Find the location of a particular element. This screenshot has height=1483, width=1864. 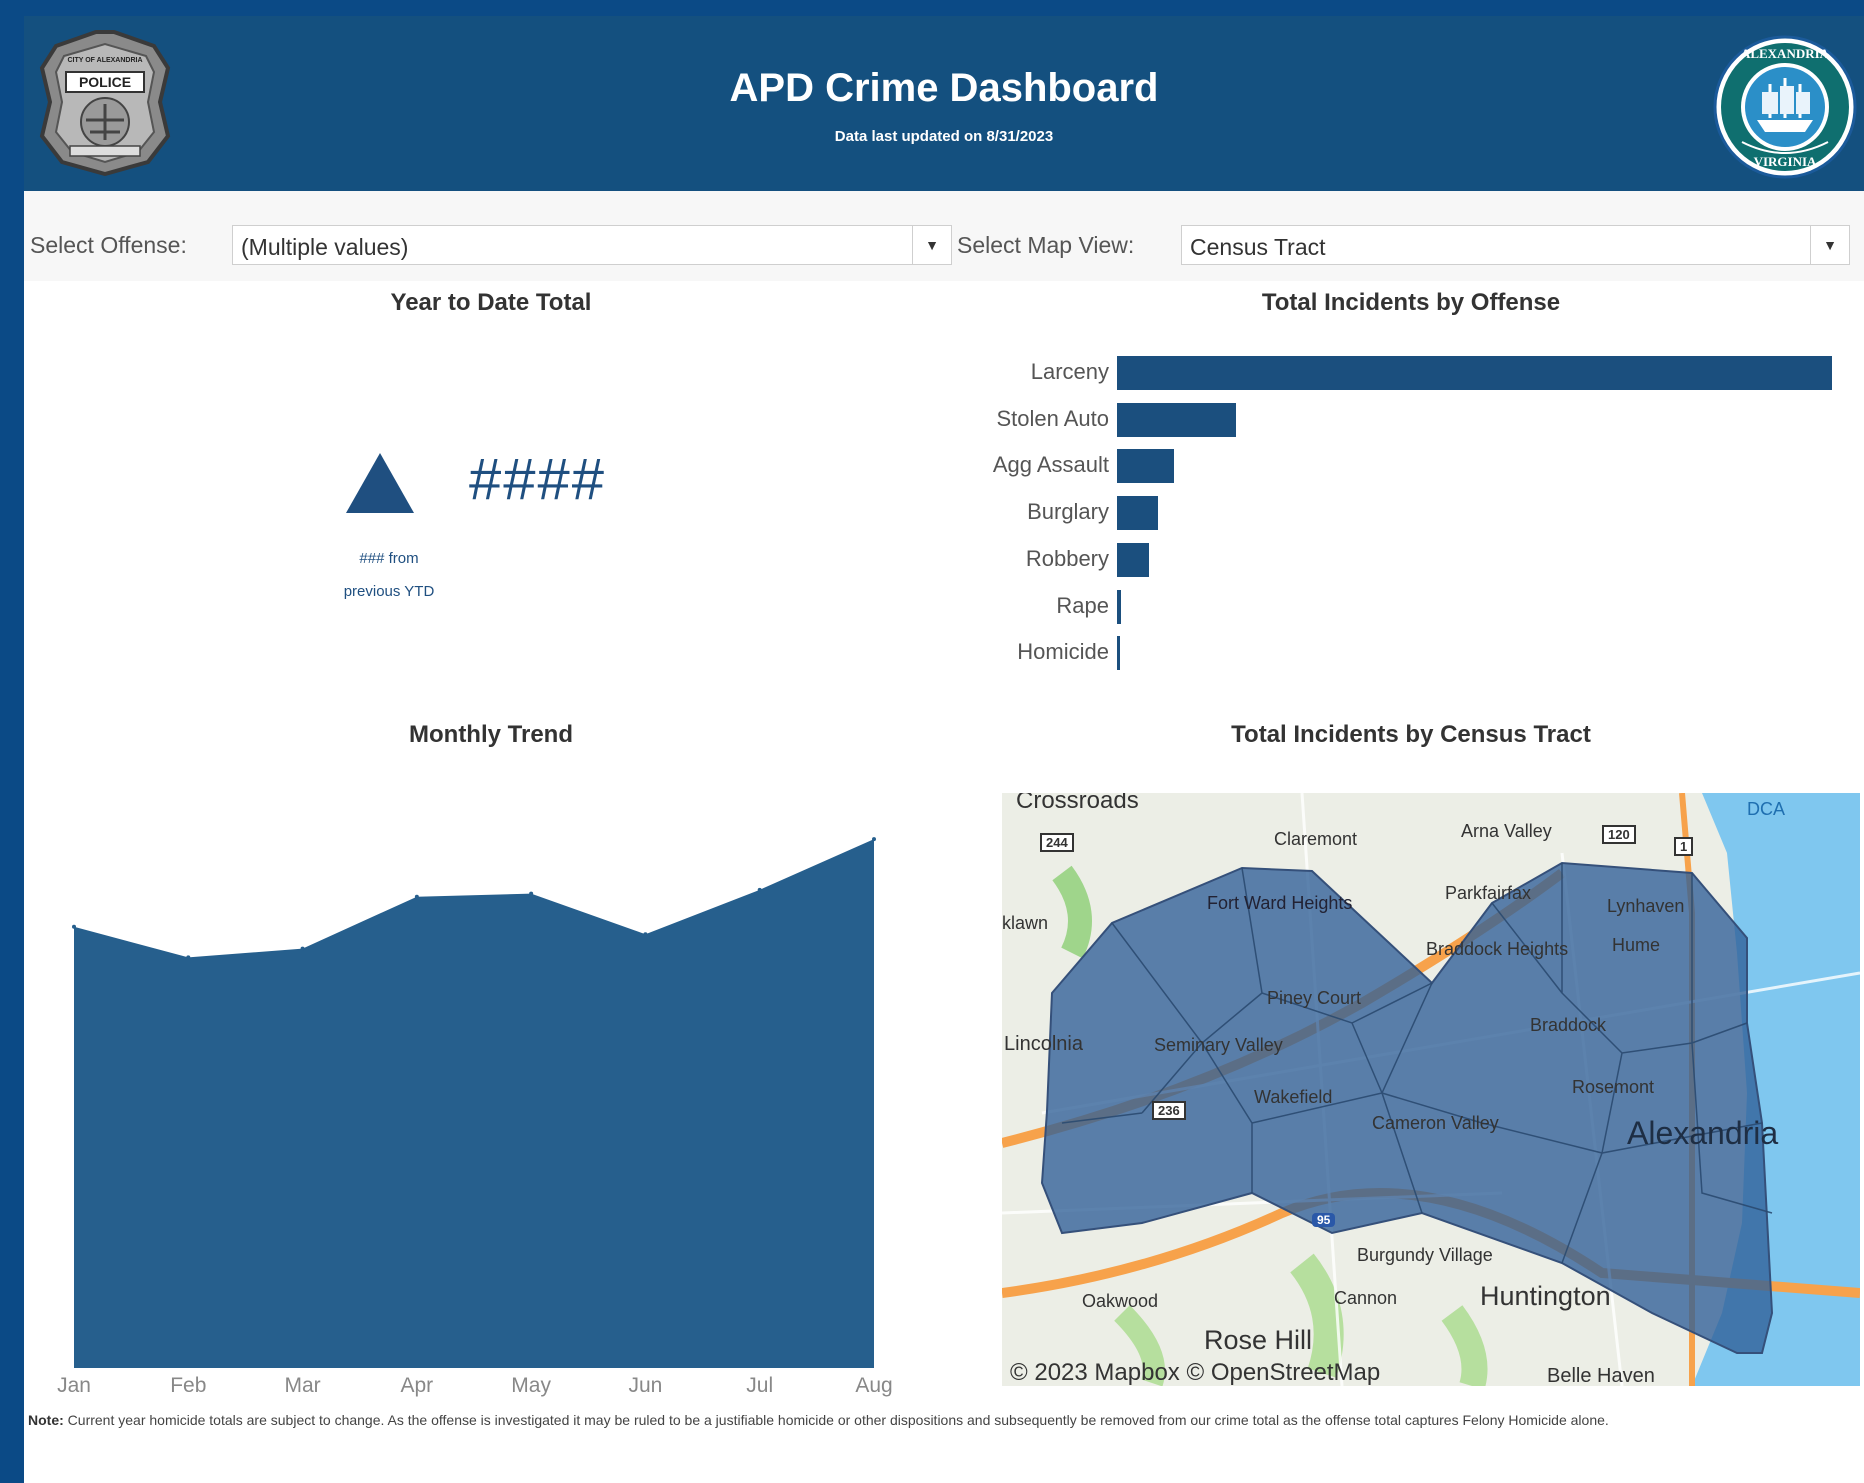

month-tick-label: Apr is located at coordinates (417, 1385).